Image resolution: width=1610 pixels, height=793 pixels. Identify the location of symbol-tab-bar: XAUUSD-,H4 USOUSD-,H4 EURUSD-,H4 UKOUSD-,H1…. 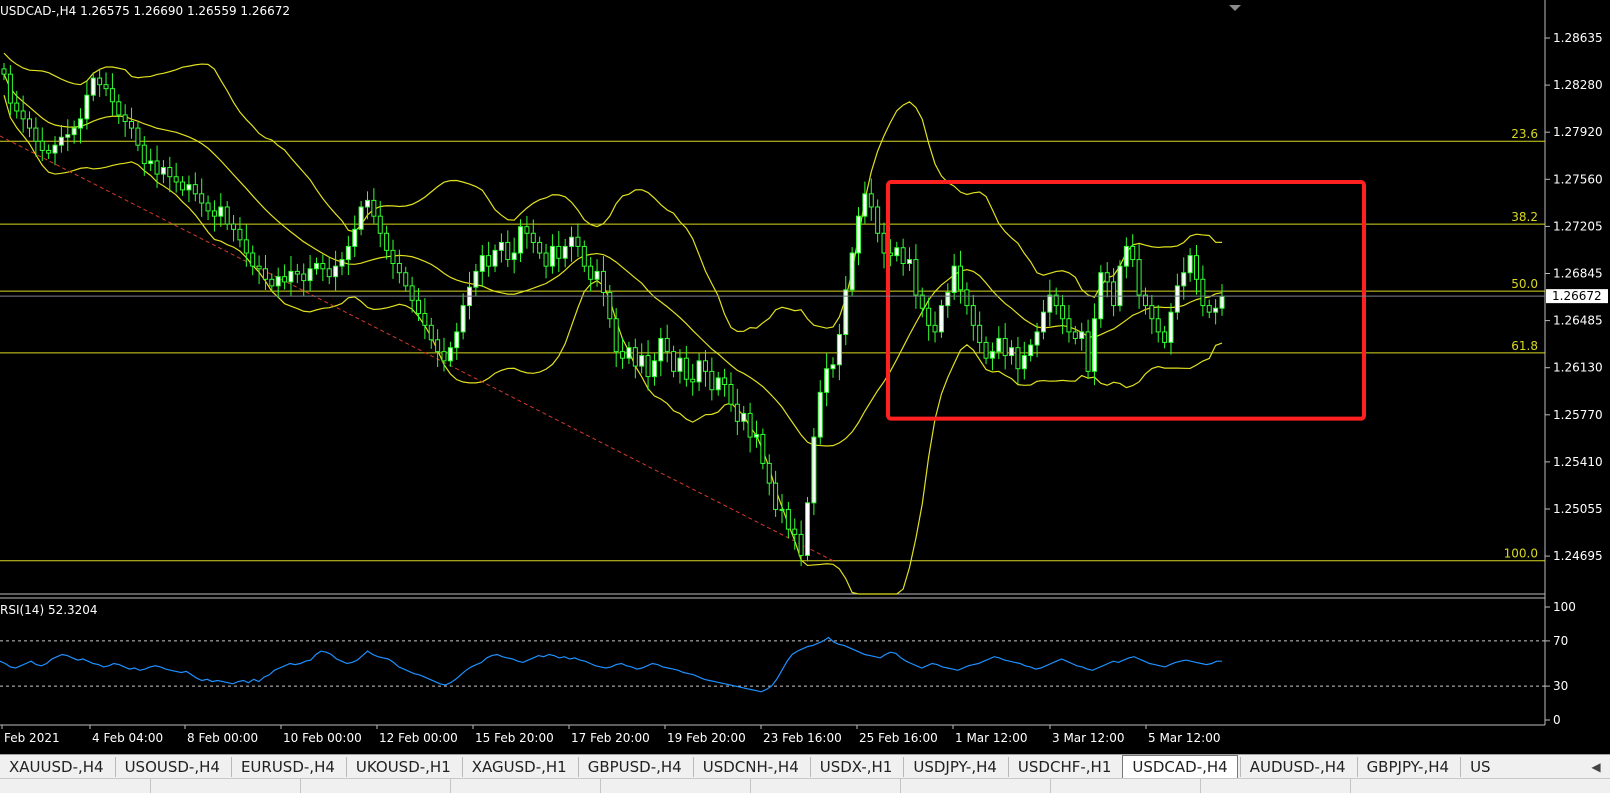
(805, 766).